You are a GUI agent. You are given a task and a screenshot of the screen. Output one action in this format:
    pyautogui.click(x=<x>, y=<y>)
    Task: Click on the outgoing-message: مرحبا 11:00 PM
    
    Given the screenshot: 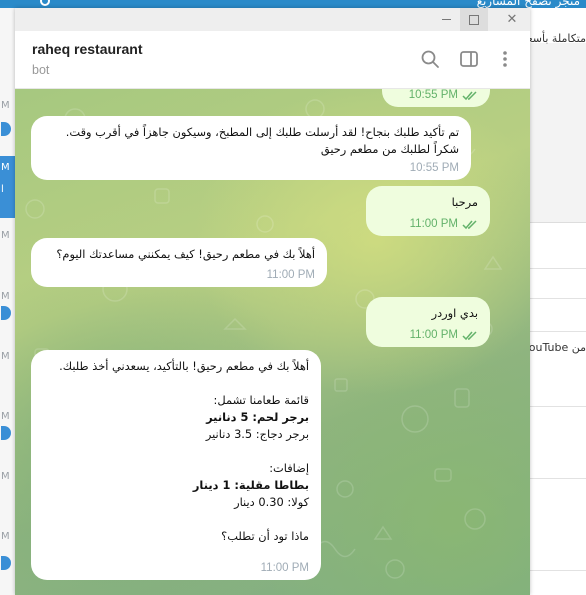 What is the action you would take?
    pyautogui.click(x=428, y=211)
    